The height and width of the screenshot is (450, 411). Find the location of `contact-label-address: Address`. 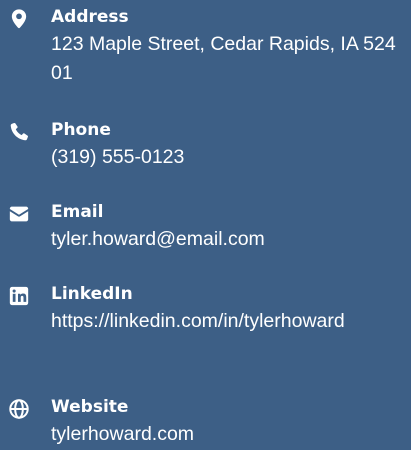

contact-label-address: Address is located at coordinates (90, 17).